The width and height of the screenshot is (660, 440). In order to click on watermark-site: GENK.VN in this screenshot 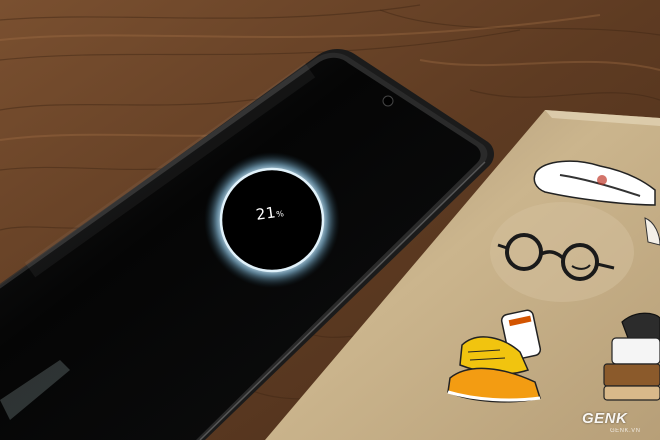, I will do `click(625, 431)`.